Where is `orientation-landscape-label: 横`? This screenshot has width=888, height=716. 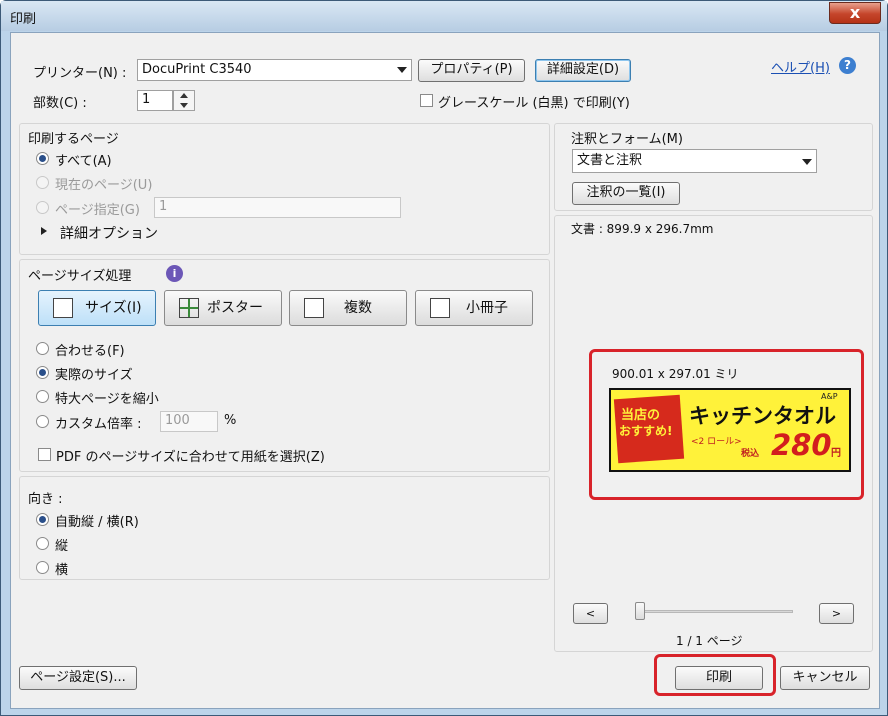
orientation-landscape-label: 横 is located at coordinates (62, 570).